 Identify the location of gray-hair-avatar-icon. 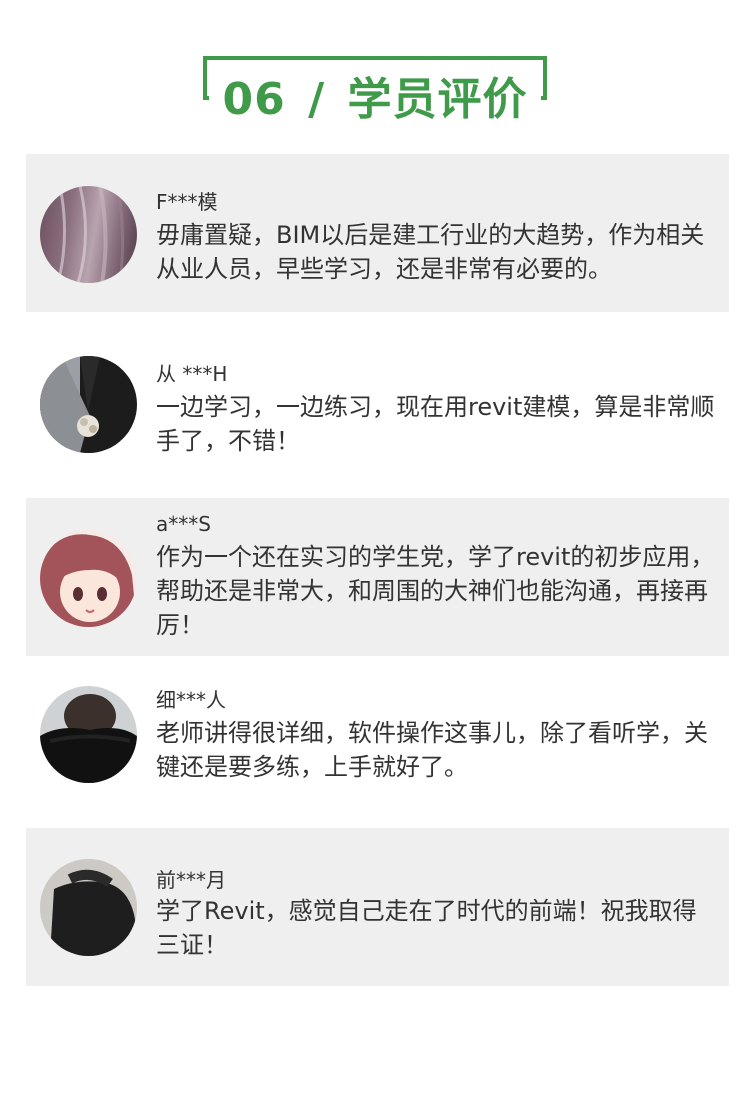
(88, 234).